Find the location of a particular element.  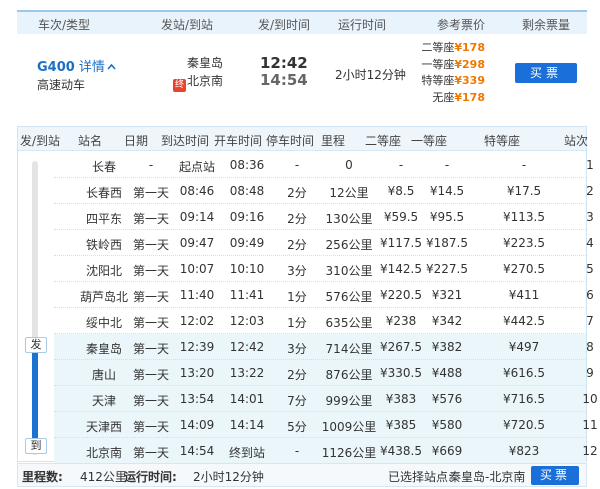

col-prices-header: 参考票价 is located at coordinates (461, 25).